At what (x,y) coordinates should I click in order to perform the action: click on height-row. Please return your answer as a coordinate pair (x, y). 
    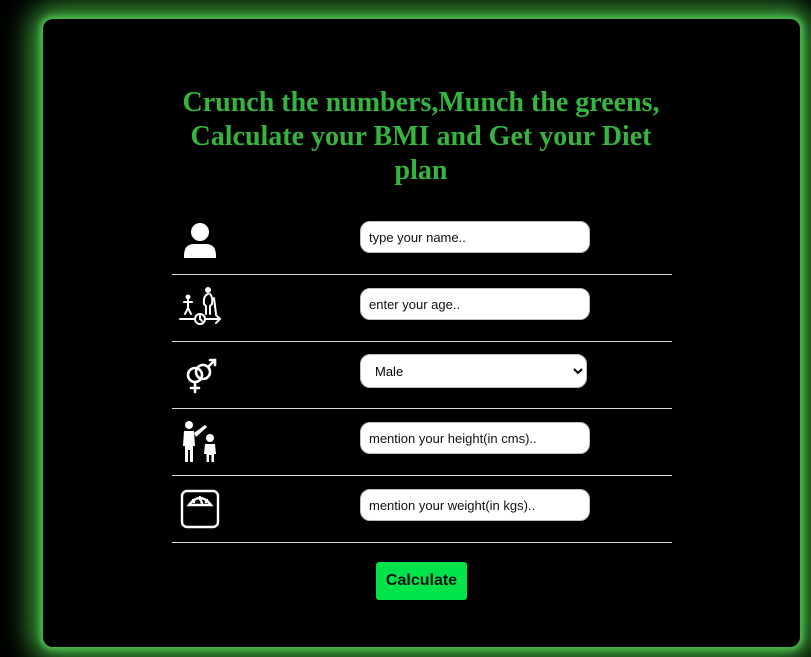
    Looking at the image, I should click on (422, 442).